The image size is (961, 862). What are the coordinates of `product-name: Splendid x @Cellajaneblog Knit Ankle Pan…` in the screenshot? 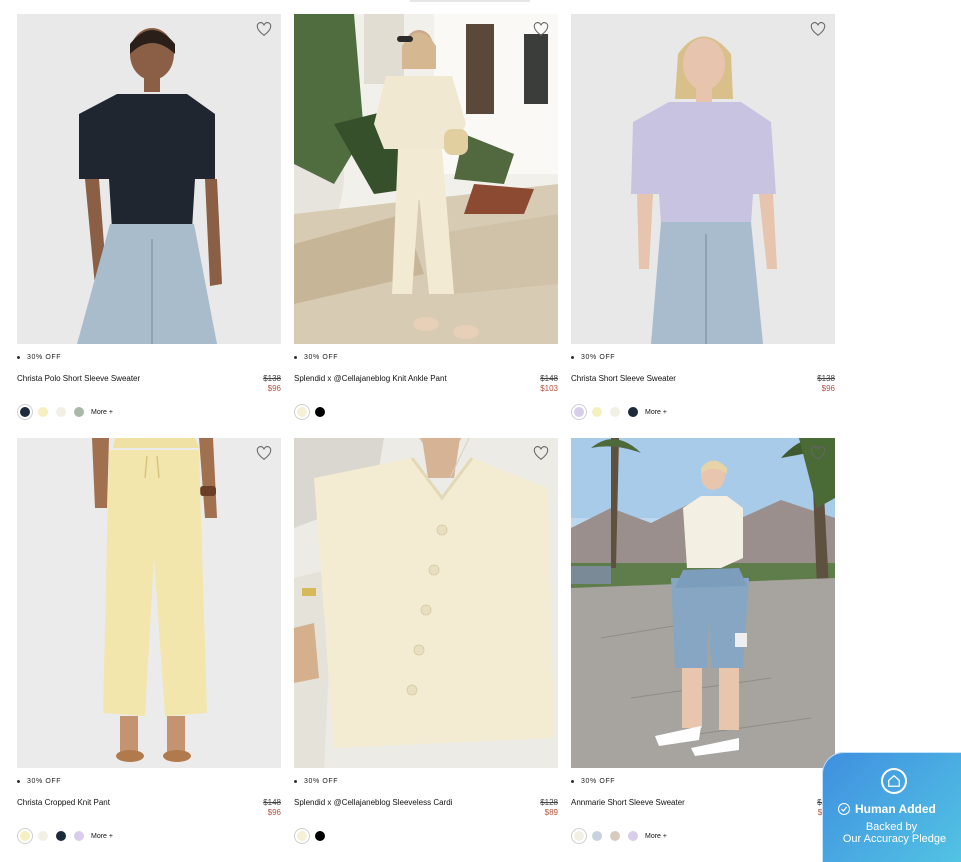 It's located at (370, 378).